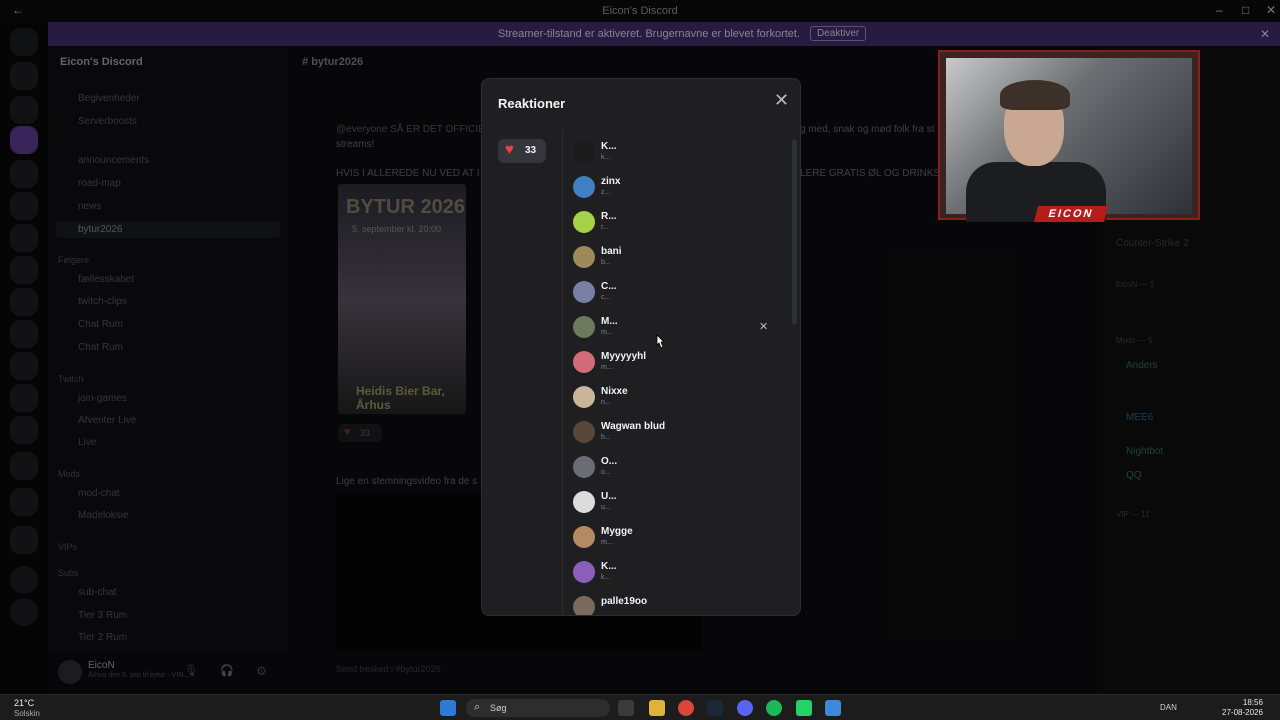 This screenshot has height=720, width=1280. Describe the element at coordinates (1069, 140) in the screenshot. I see `webcam-video` at that location.